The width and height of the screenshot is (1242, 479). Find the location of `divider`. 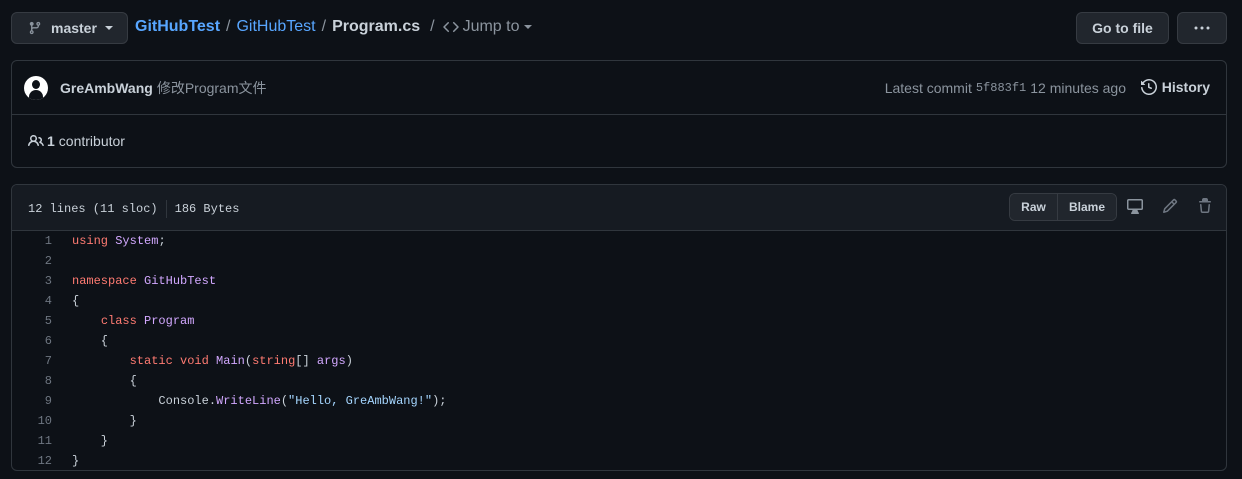

divider is located at coordinates (166, 209).